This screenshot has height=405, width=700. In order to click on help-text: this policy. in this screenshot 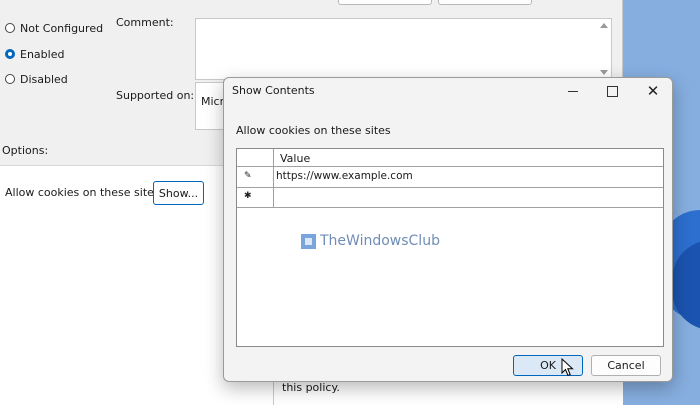, I will do `click(311, 387)`.